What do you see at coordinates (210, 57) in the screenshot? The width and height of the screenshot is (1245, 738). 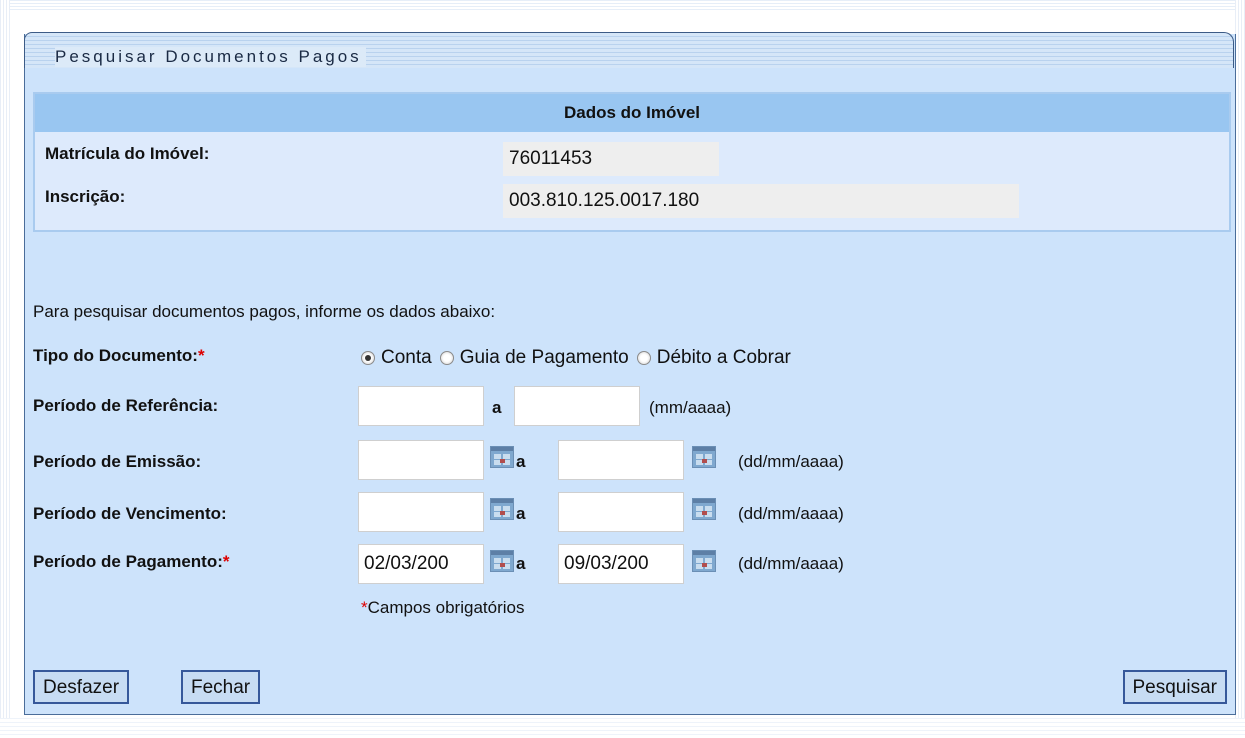 I see `panel-title: Pesquisar Documentos Pagos` at bounding box center [210, 57].